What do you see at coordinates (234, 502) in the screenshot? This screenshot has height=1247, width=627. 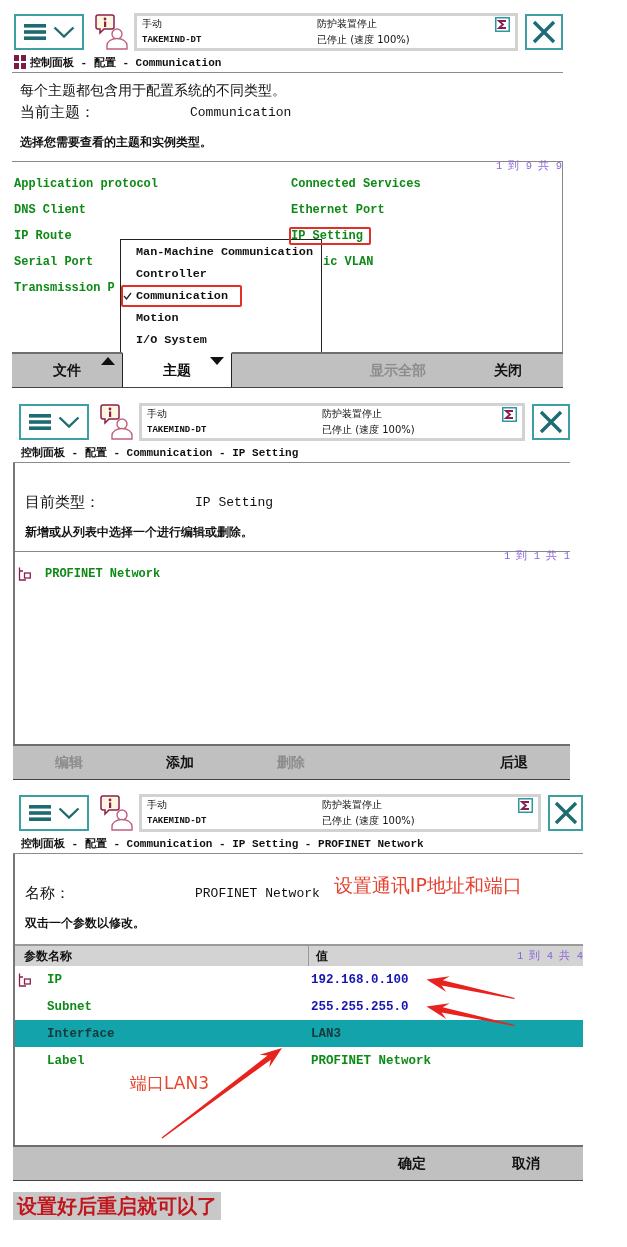 I see `field-value: IP Setting` at bounding box center [234, 502].